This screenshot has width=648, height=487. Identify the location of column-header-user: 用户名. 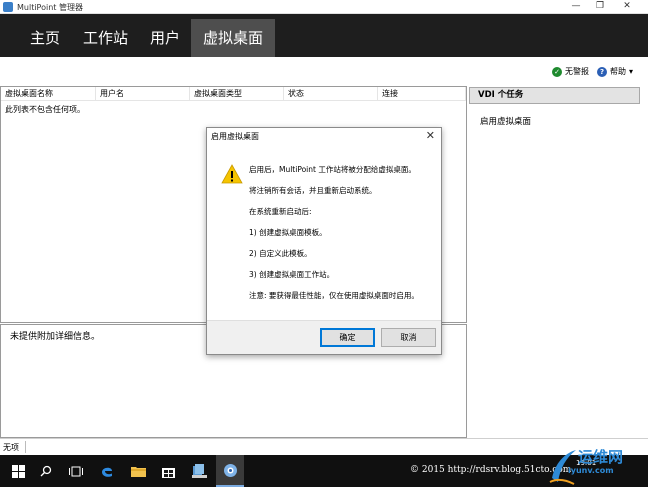
(143, 93).